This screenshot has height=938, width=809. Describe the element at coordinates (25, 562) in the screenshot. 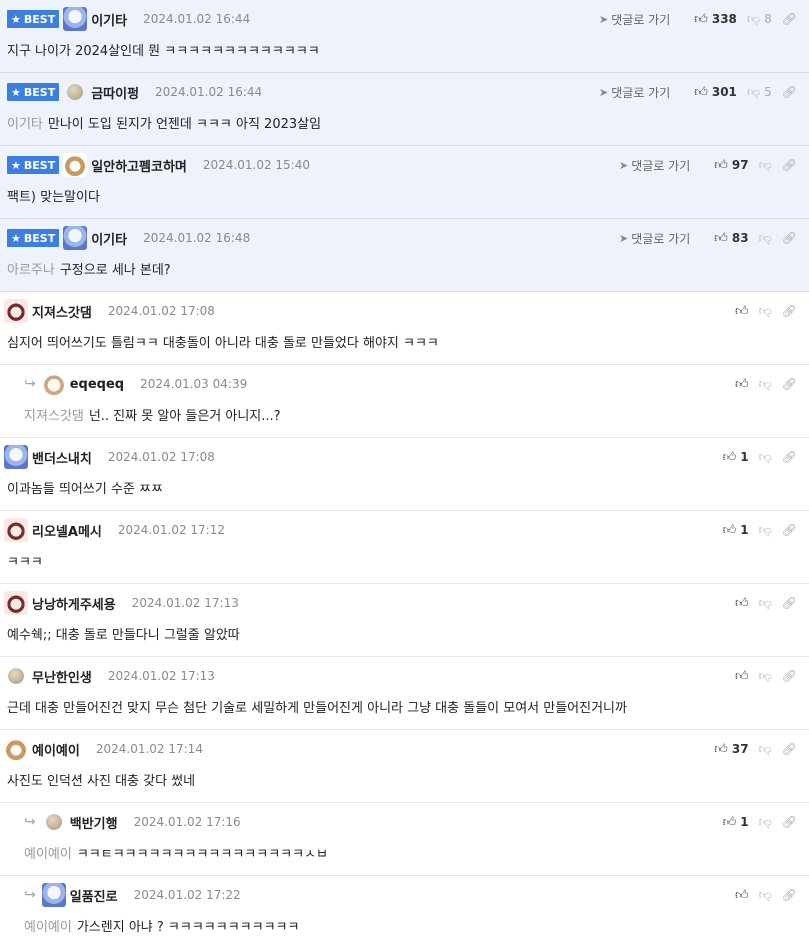

I see `comment-text: ㅋㅋㅋ` at that location.